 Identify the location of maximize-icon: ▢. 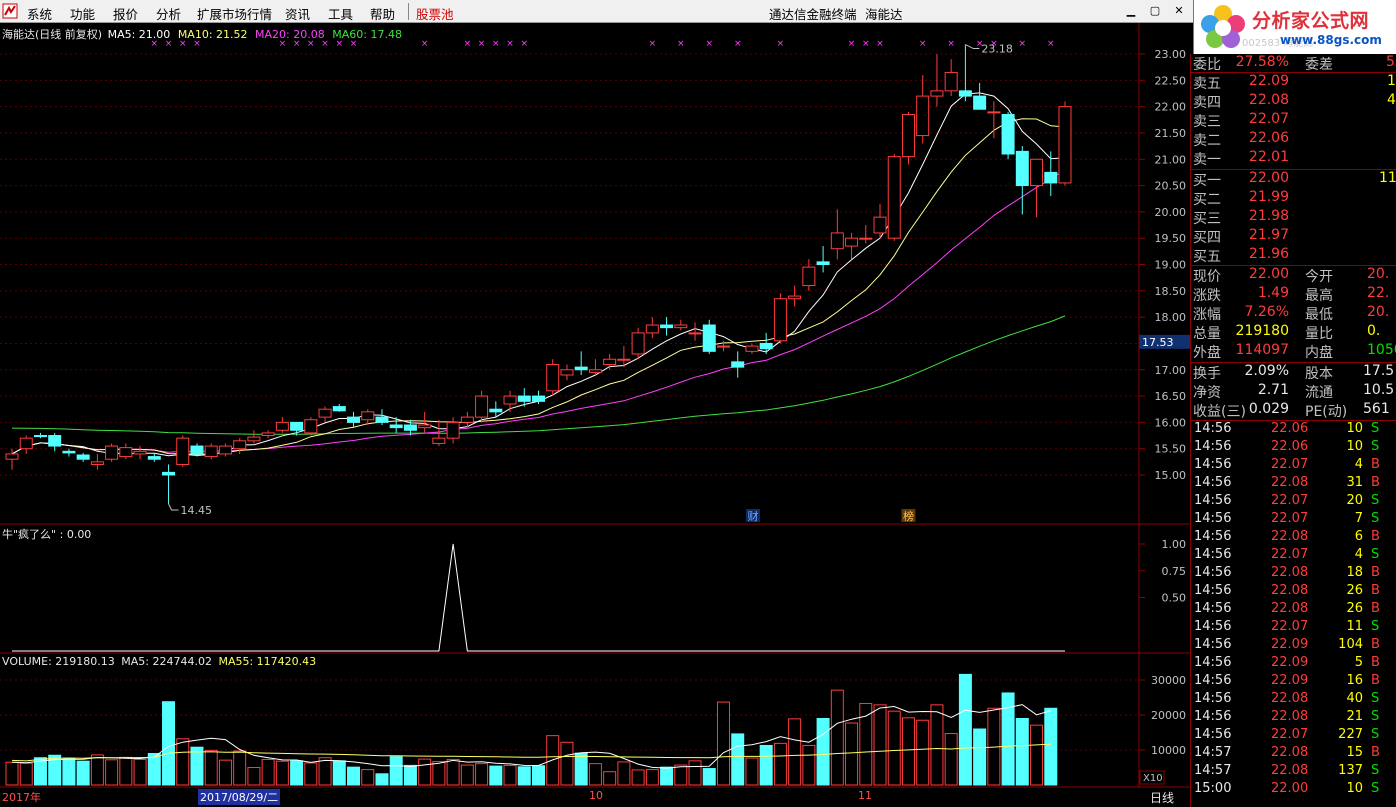
(1155, 11).